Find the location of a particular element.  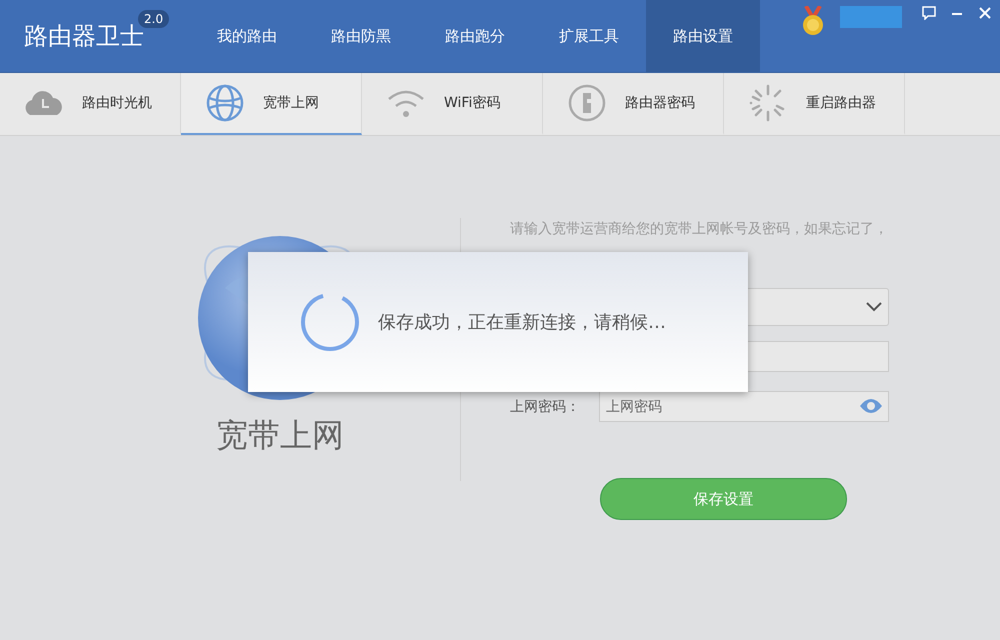

panel-title: 宽带上网 is located at coordinates (280, 435).